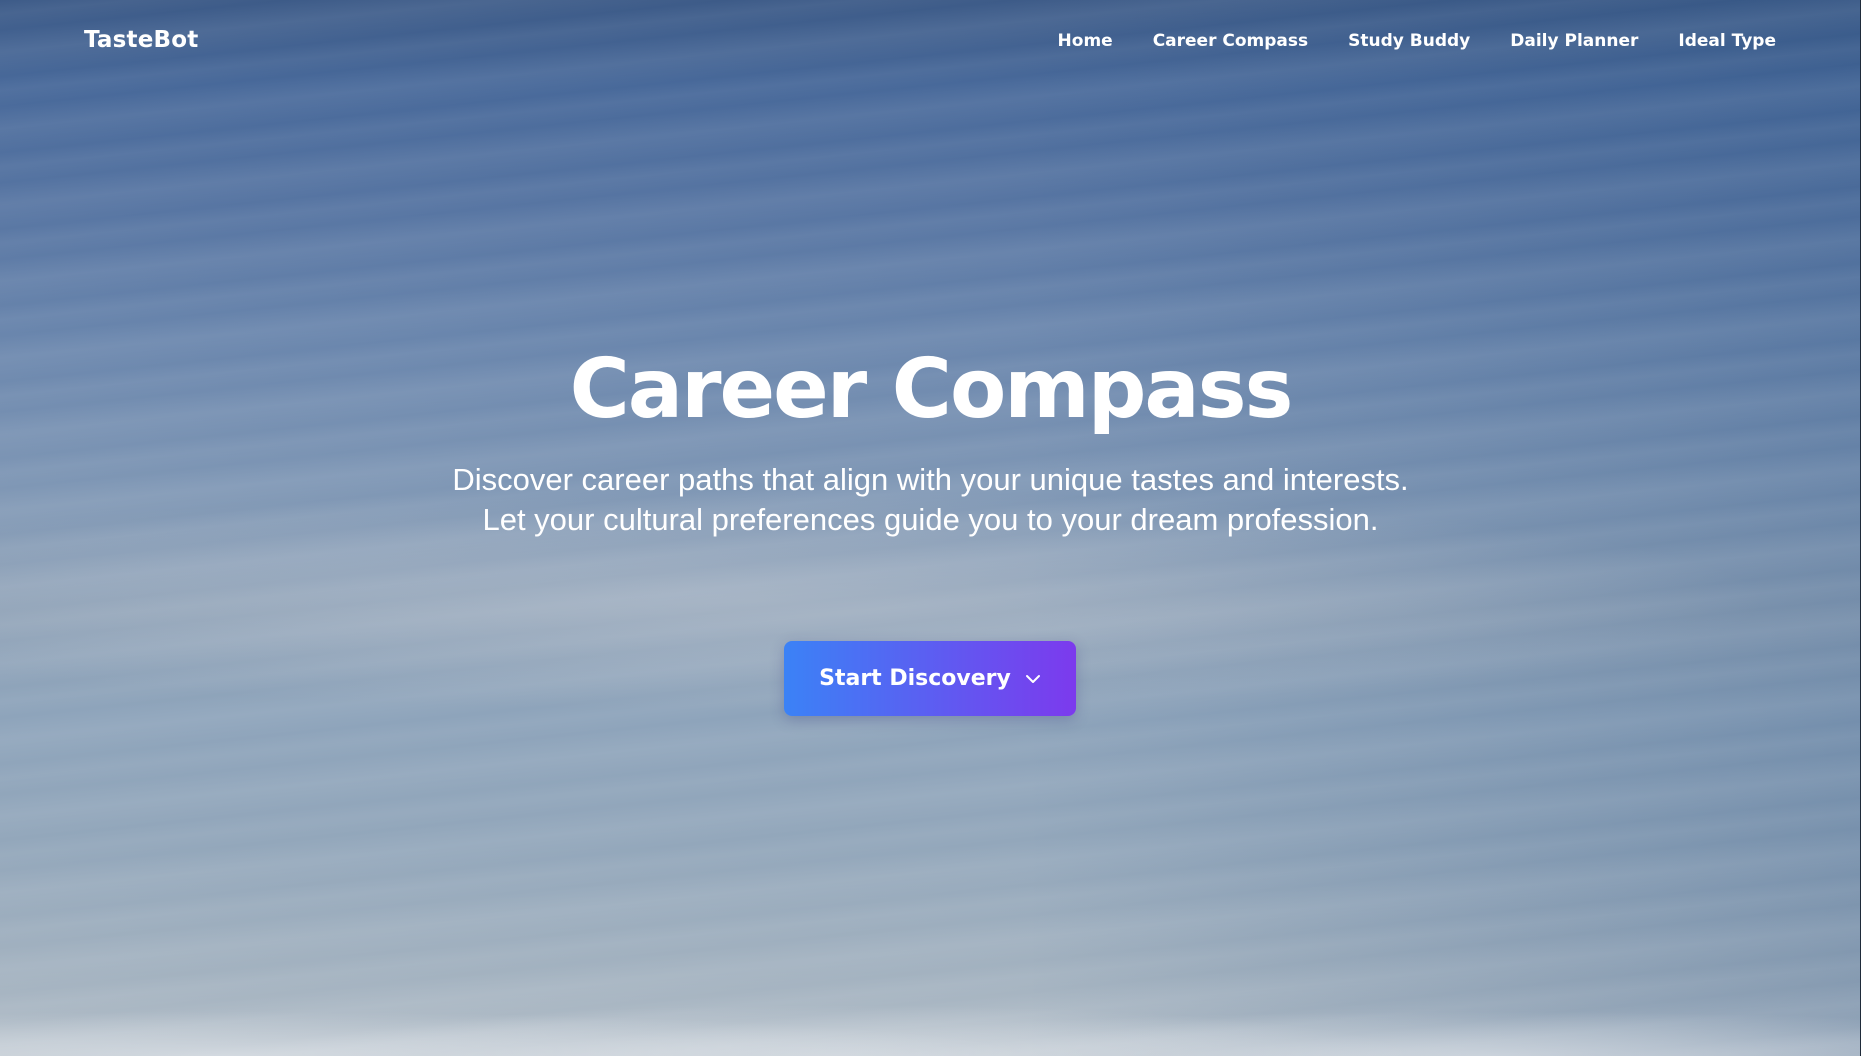 The image size is (1861, 1056). Describe the element at coordinates (1230, 41) in the screenshot. I see `nav-link-career-compass: Career Compass` at that location.